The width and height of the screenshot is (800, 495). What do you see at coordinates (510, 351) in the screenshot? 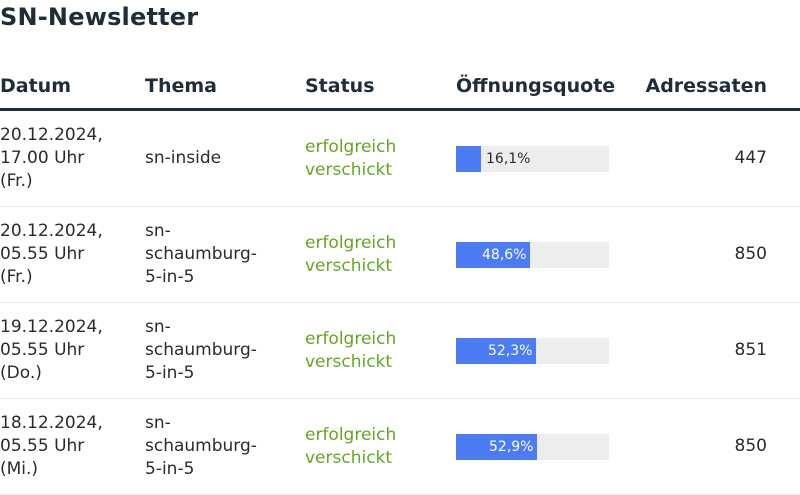
I see `open-rate-label: 52,3%` at bounding box center [510, 351].